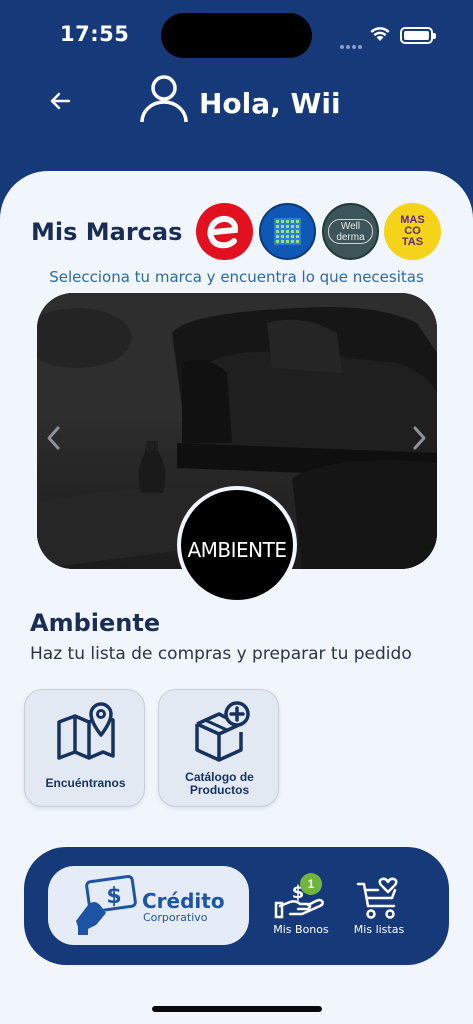 This screenshot has width=473, height=1024. Describe the element at coordinates (236, 35) in the screenshot. I see `dynamic-island` at that location.